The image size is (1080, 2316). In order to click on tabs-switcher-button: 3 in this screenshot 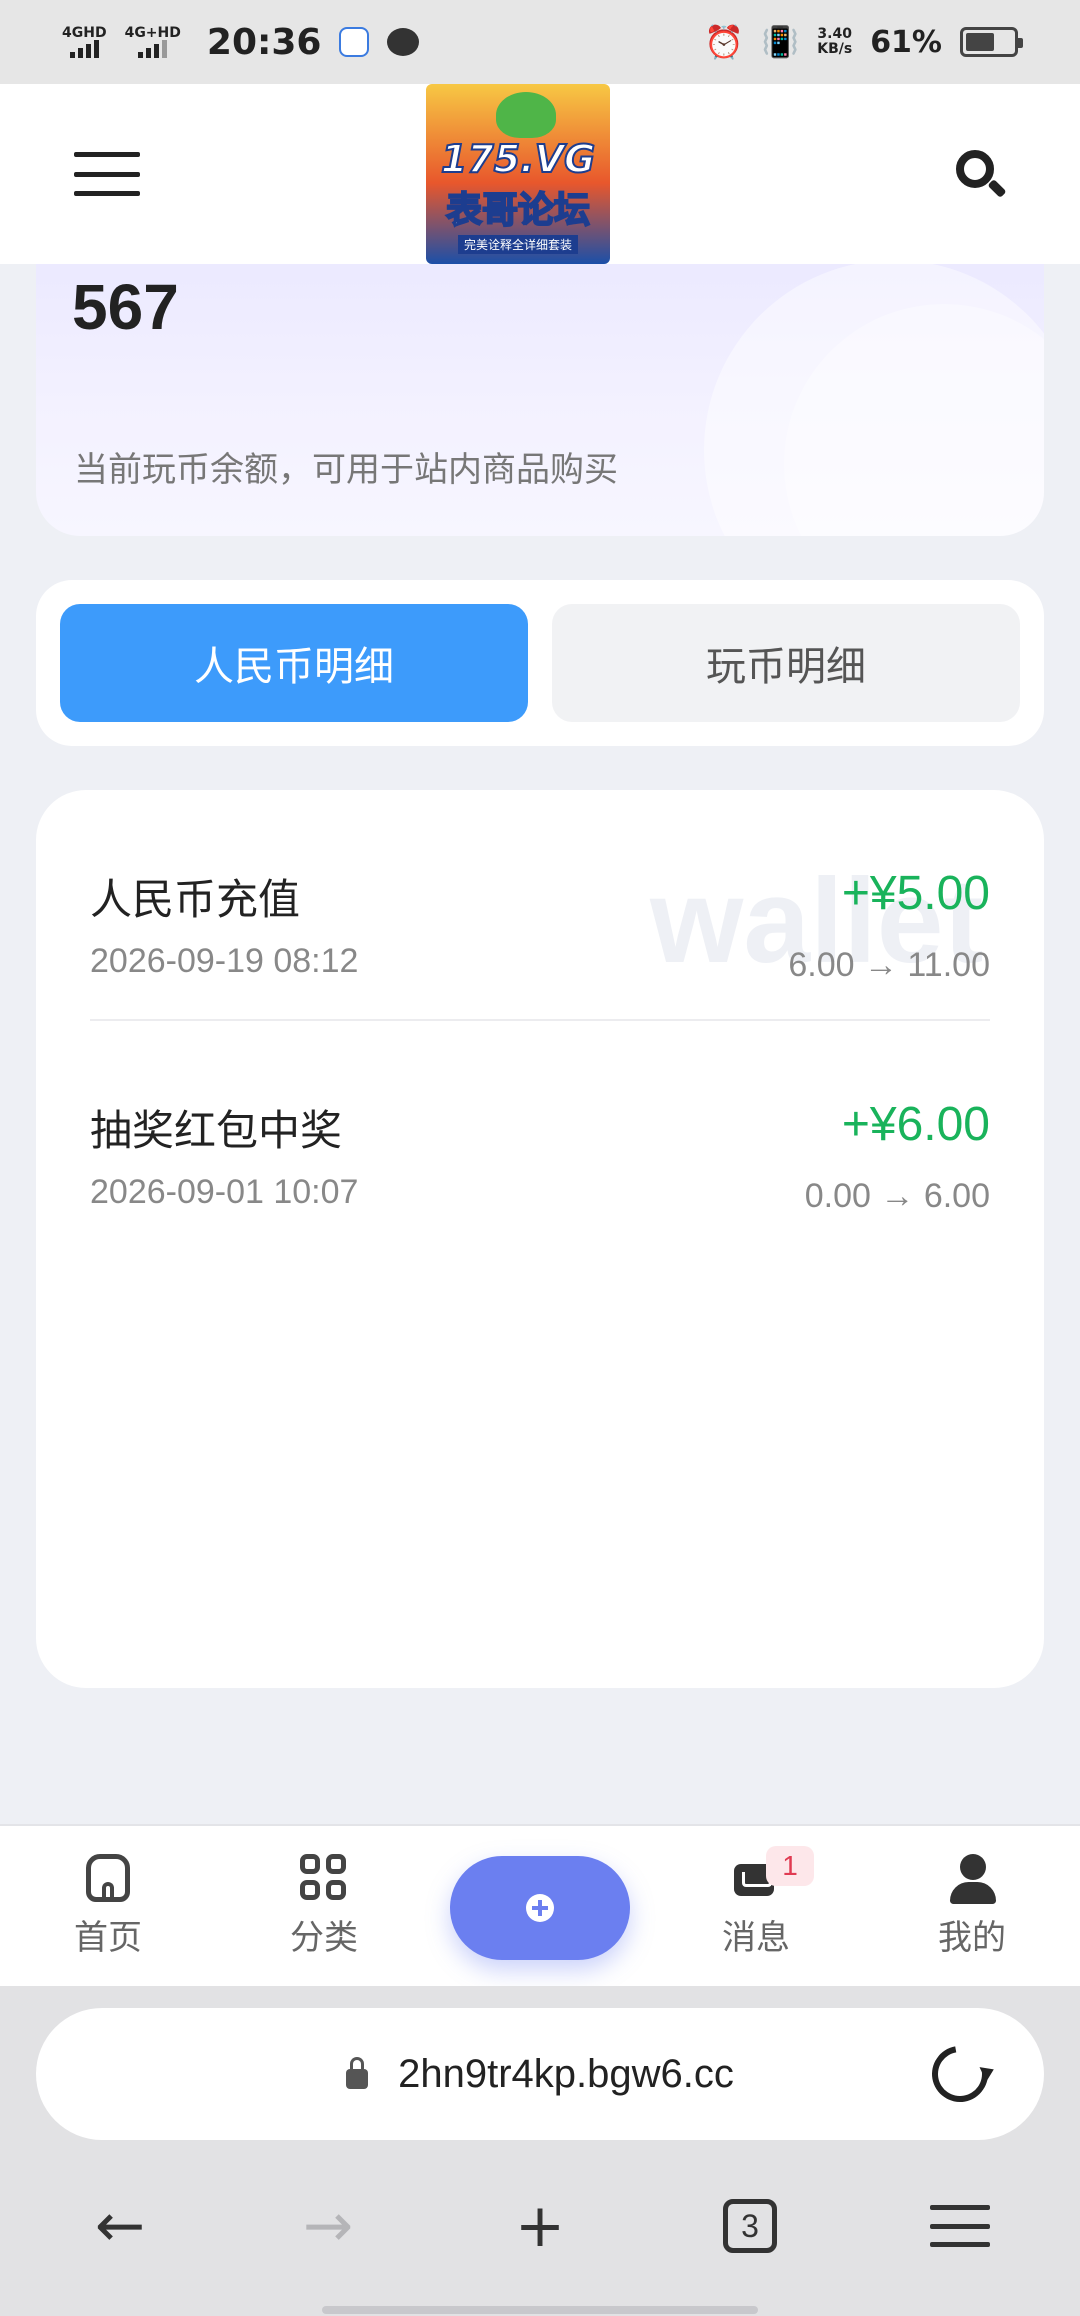, I will do `click(750, 2226)`.